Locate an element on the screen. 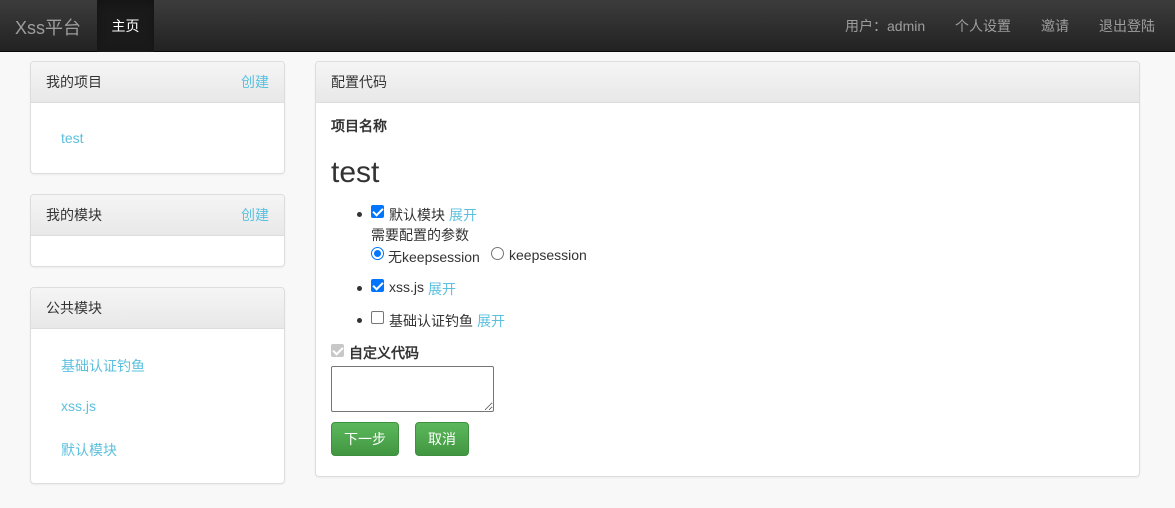 The height and width of the screenshot is (508, 1175). project-name-label: 项目名称 is located at coordinates (359, 126).